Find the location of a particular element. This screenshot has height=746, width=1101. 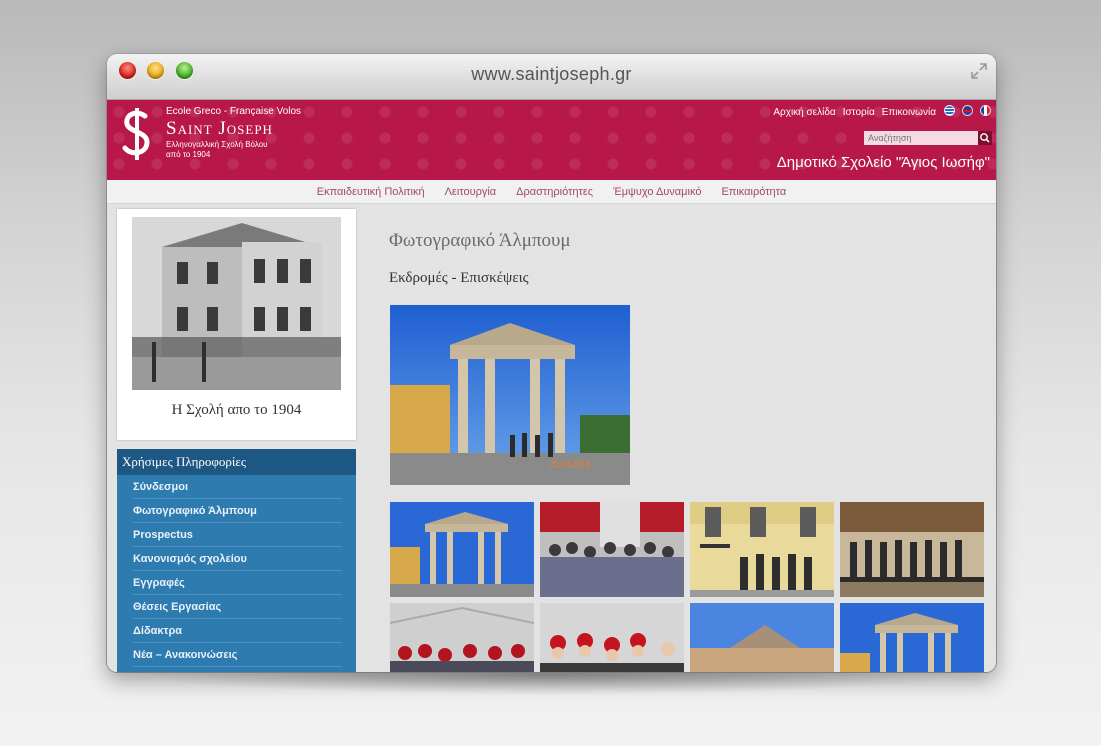

top-link-contact: Επικοινωνία is located at coordinates (909, 112).